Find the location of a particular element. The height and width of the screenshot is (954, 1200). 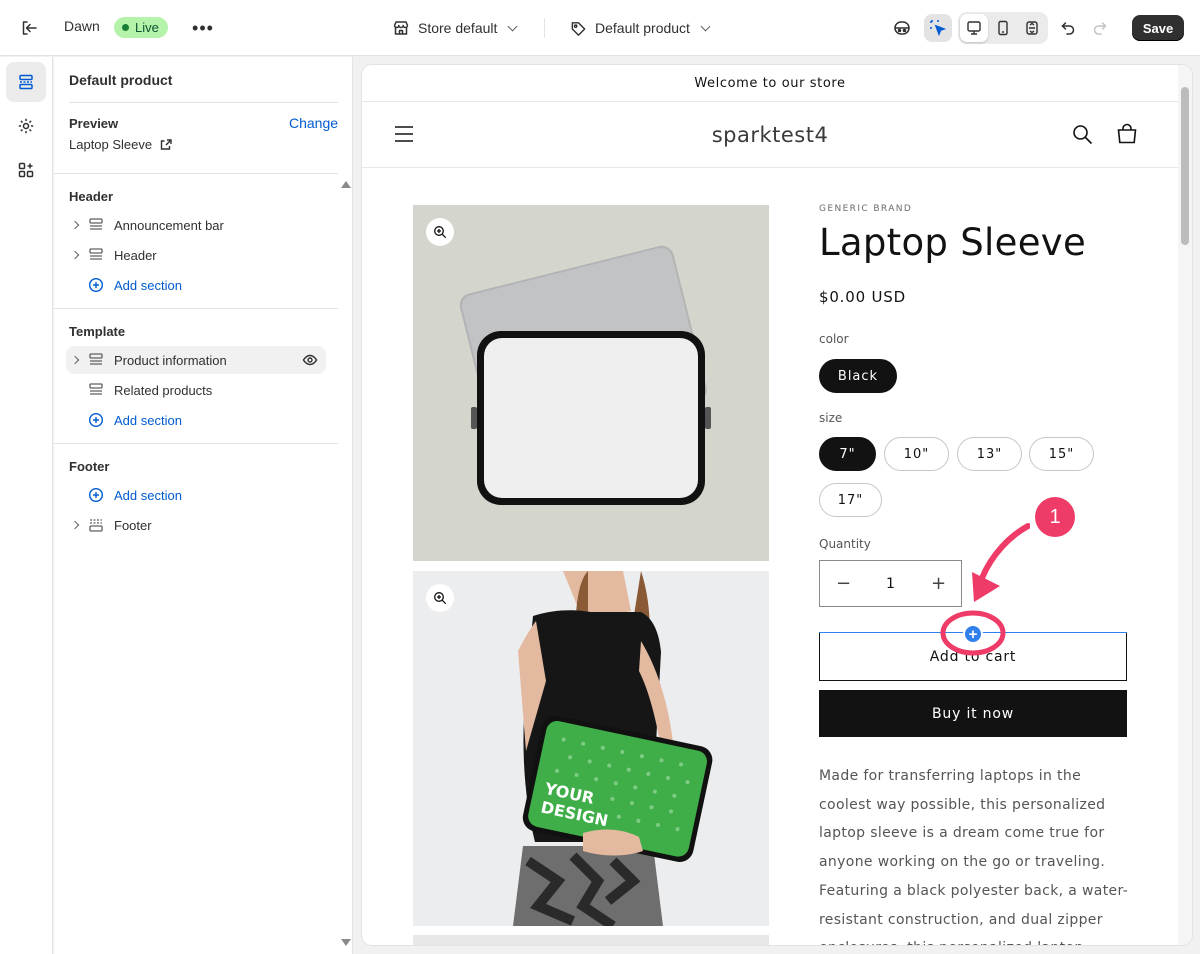

quantity-value: 1 is located at coordinates (890, 584).